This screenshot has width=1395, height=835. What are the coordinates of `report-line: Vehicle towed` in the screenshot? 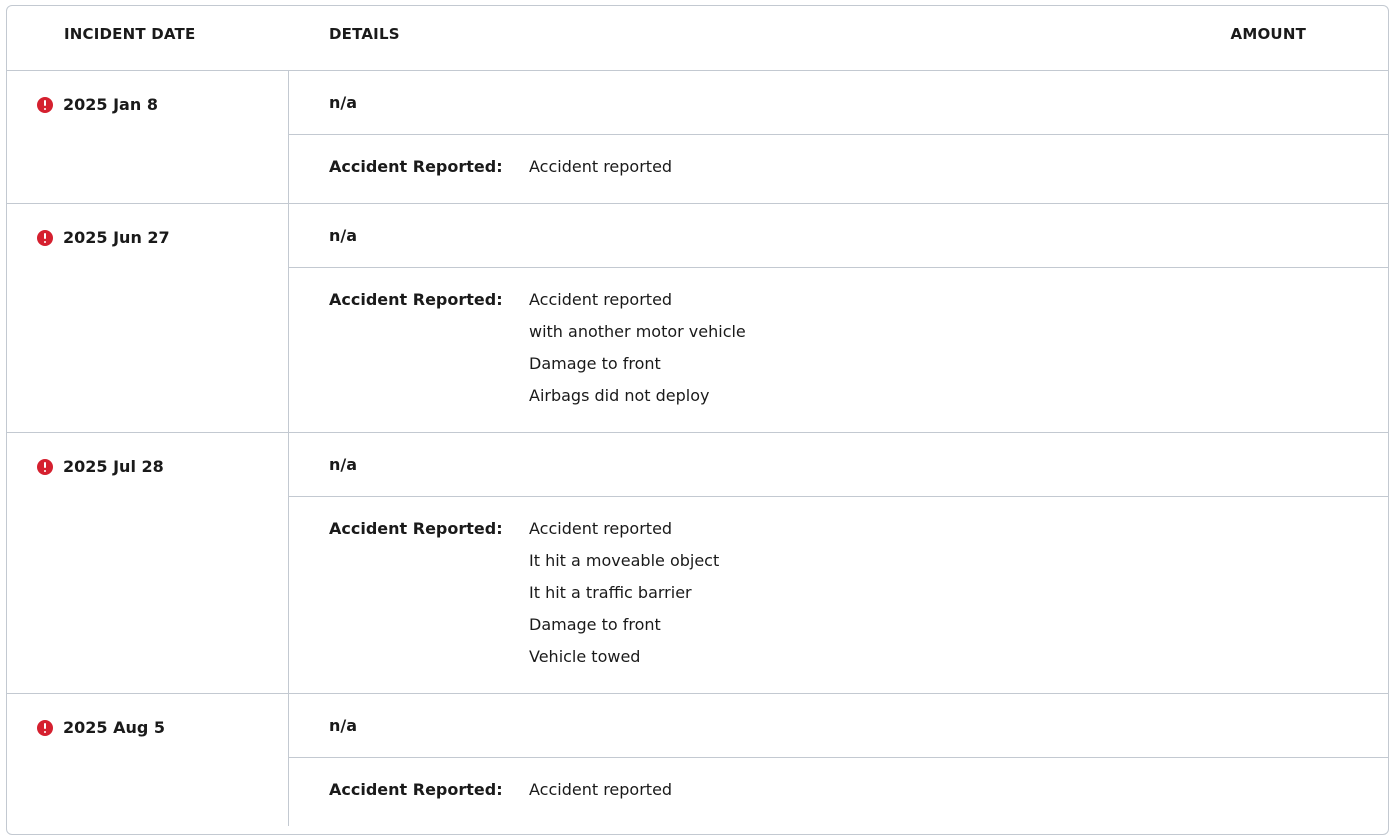 It's located at (585, 656).